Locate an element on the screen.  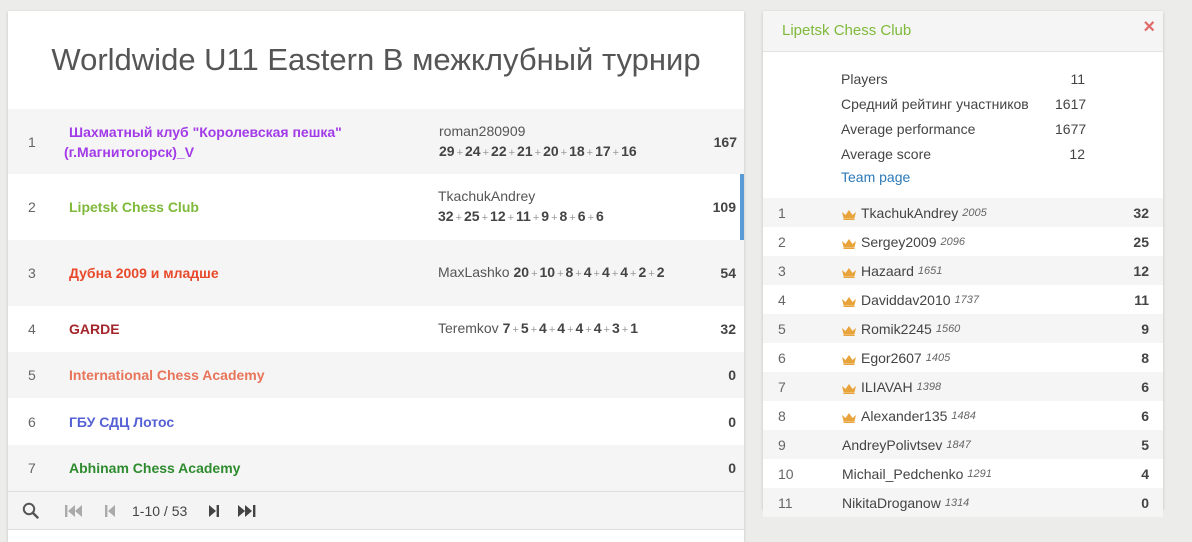
player-cell: Michail_Pedchenko 1291 is located at coordinates (970, 474).